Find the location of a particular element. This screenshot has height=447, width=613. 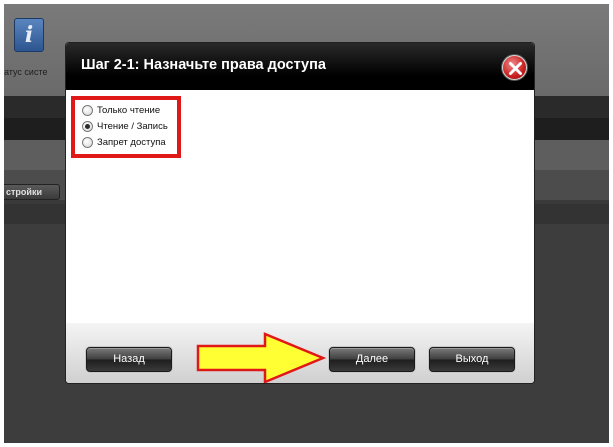

dialog-footer: Назад Далее Выход is located at coordinates (300, 353).